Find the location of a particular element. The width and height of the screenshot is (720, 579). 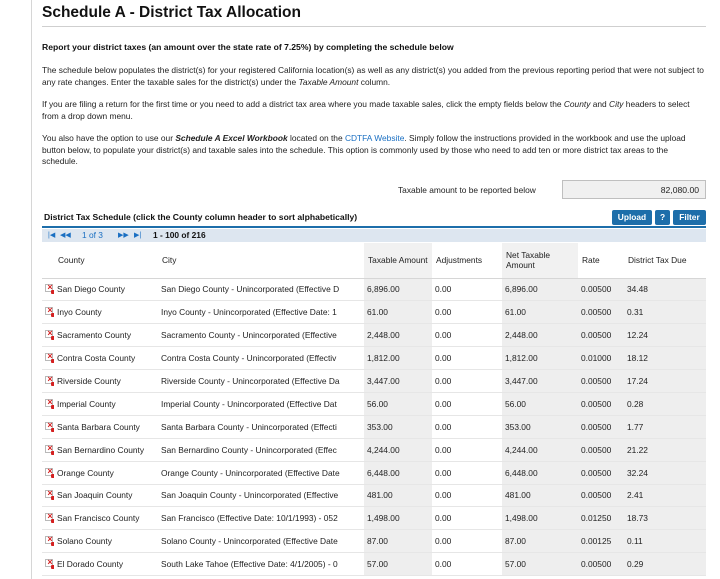

county-cell: Riverside County is located at coordinates (106, 381).